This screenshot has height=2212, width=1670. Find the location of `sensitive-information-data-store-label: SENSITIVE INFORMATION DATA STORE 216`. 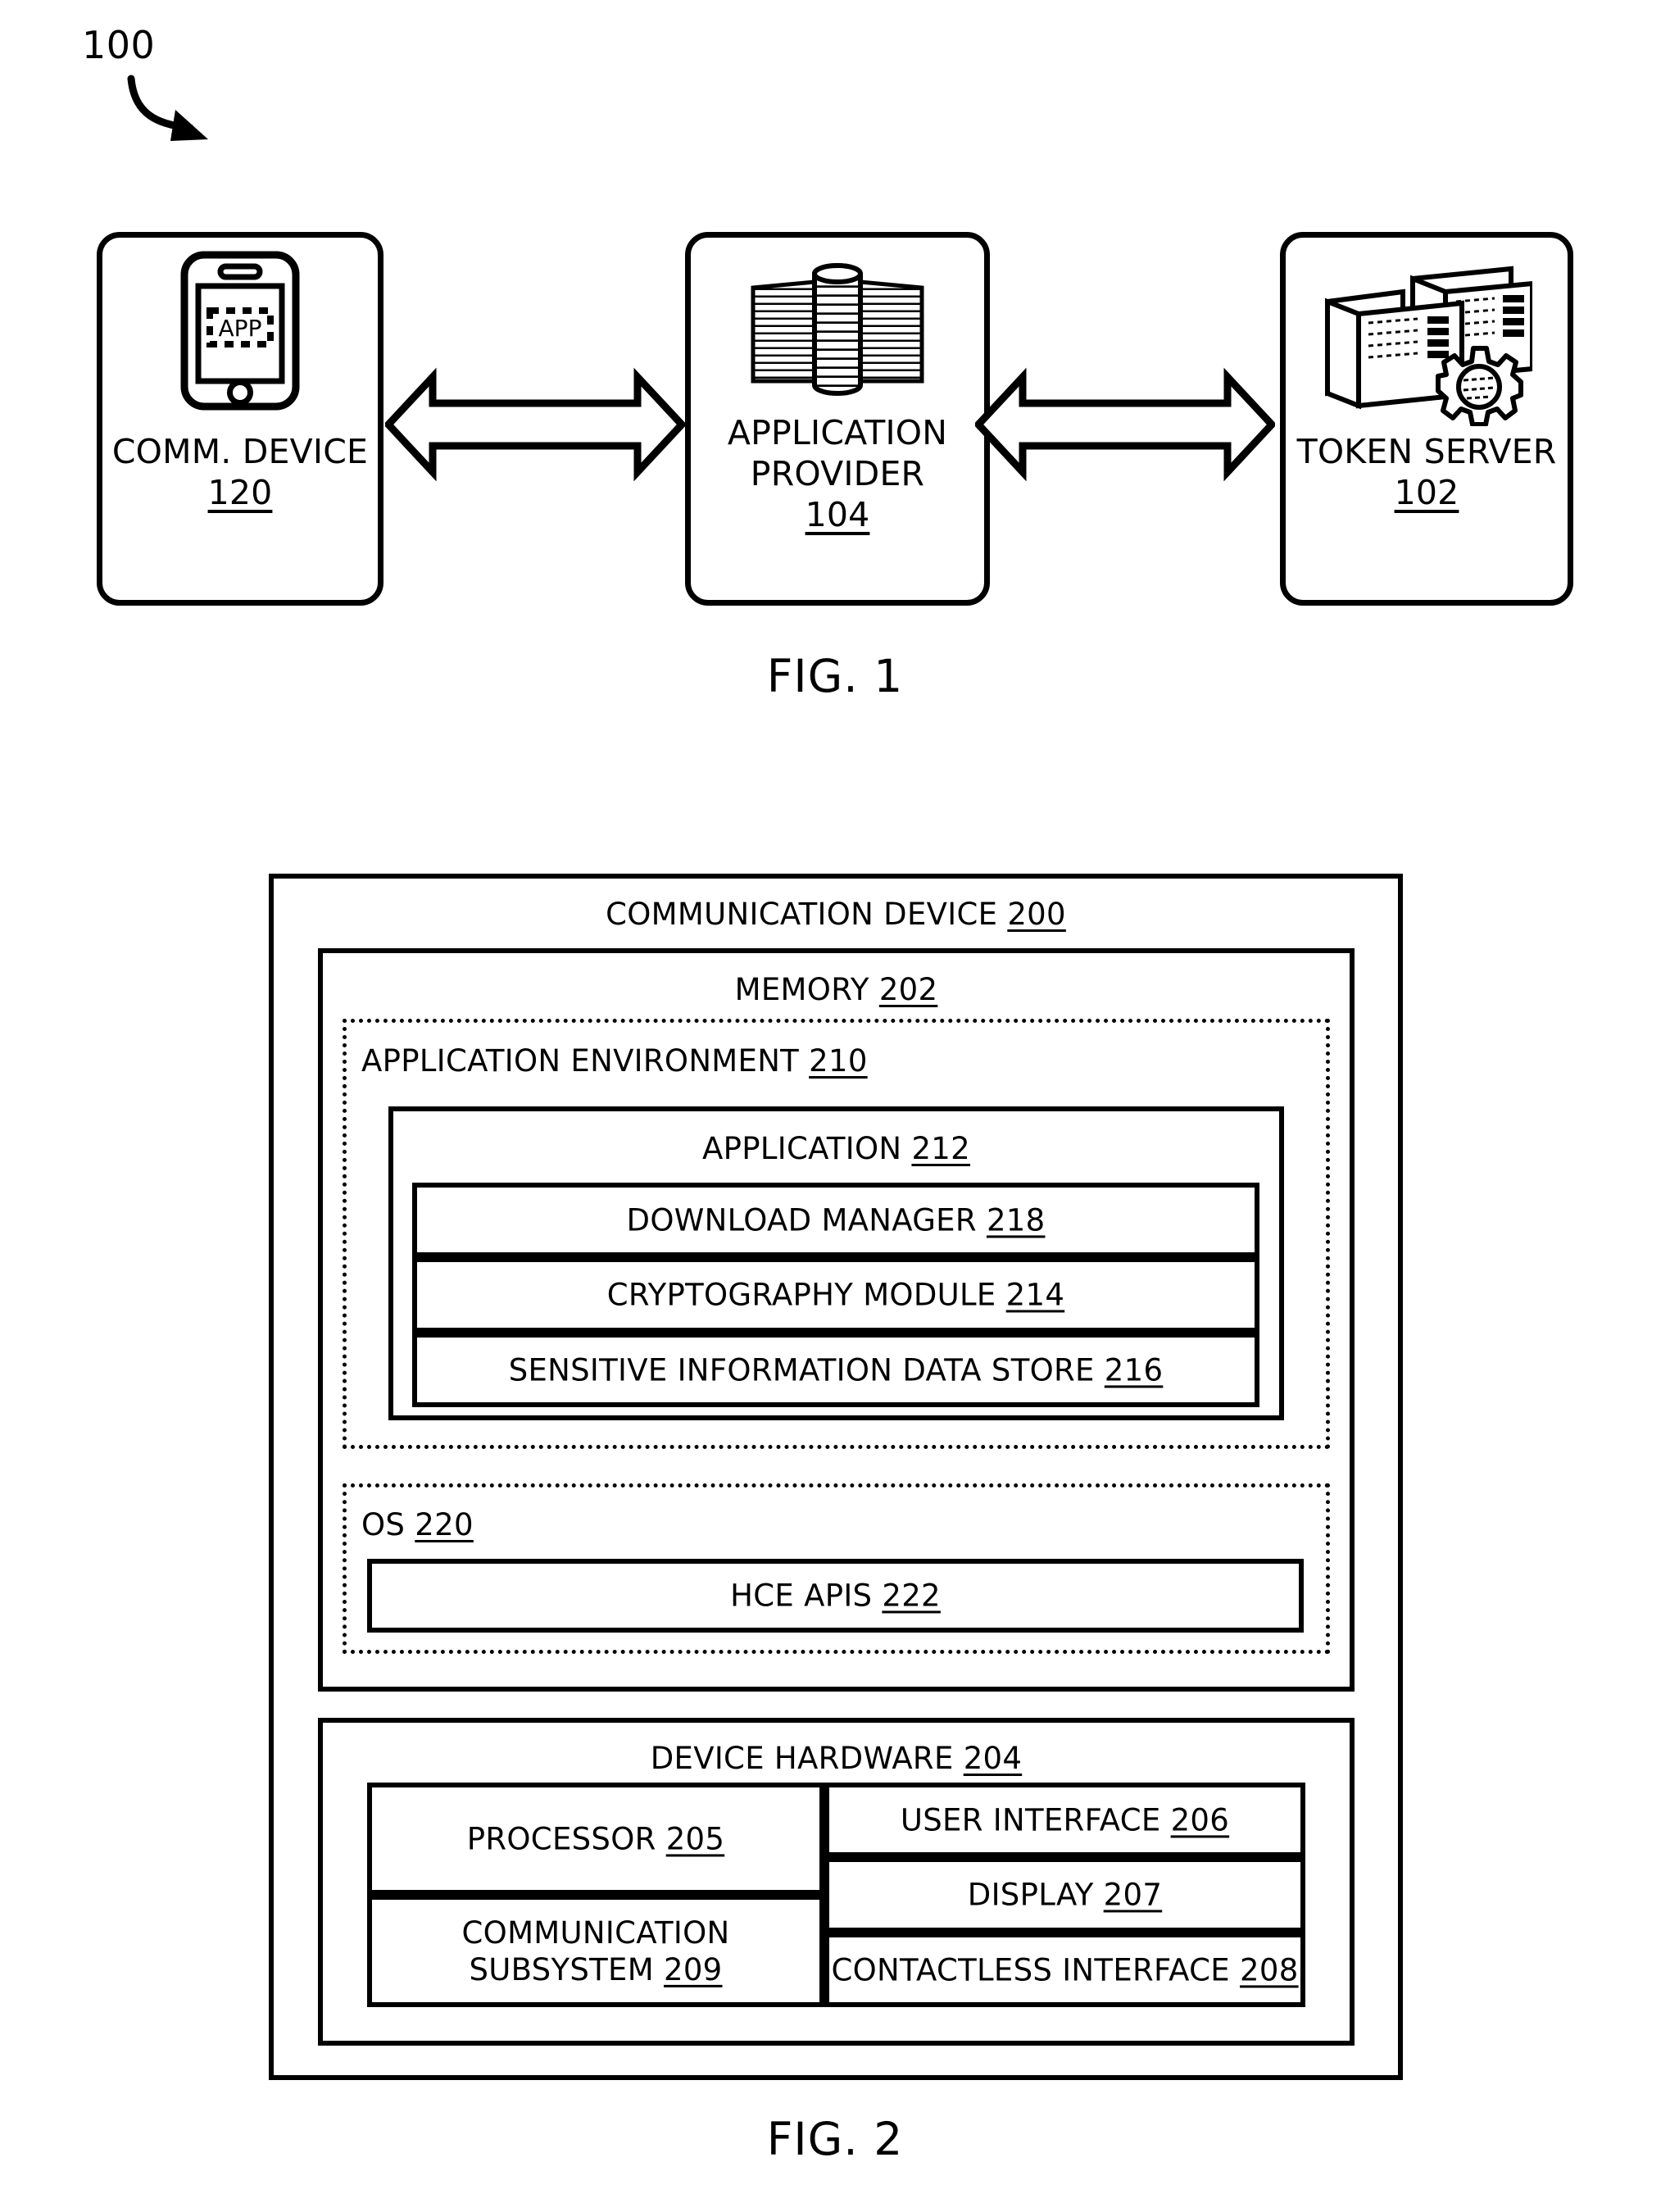

sensitive-information-data-store-label: SENSITIVE INFORMATION DATA STORE 216 is located at coordinates (836, 1370).